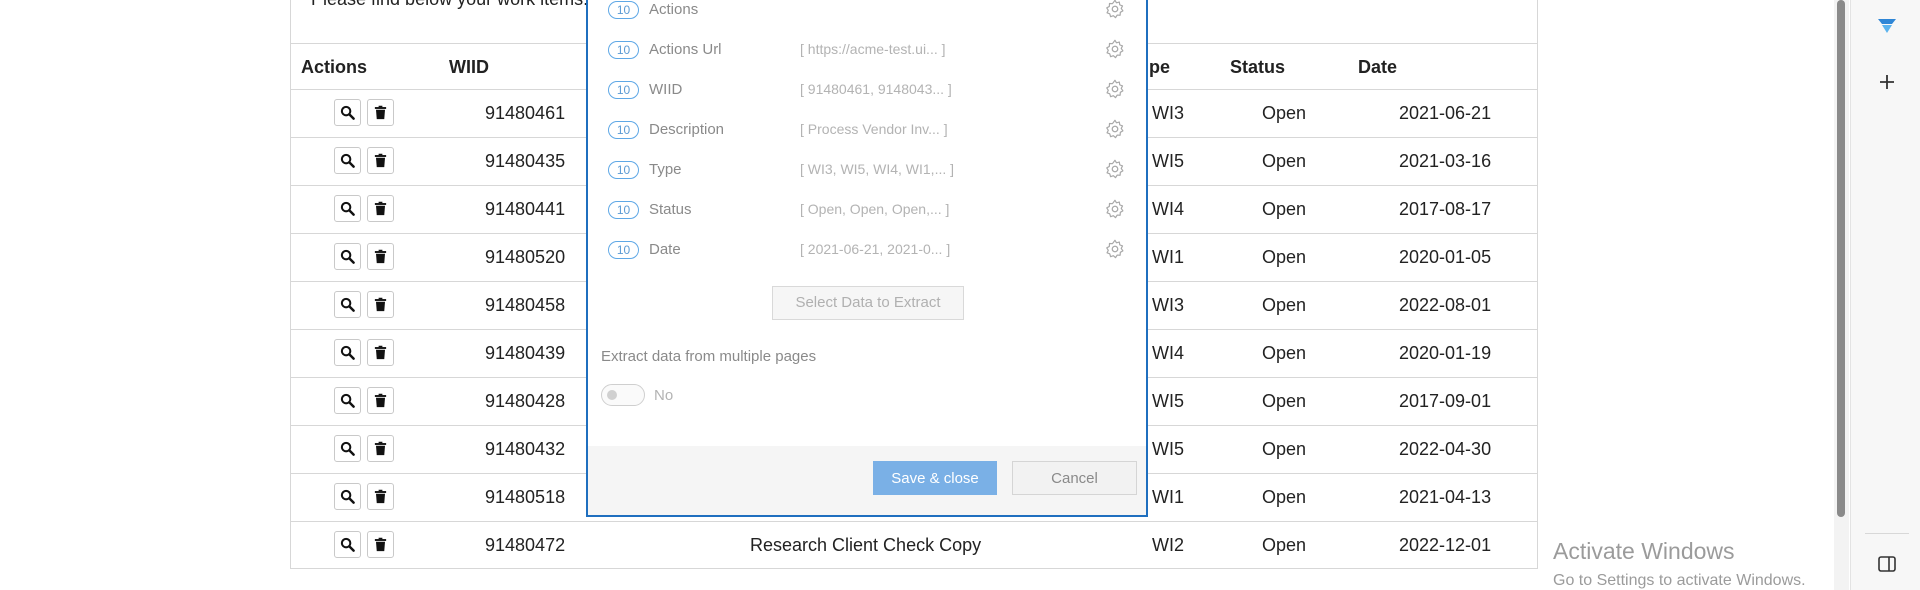  What do you see at coordinates (1074, 478) in the screenshot?
I see `cancel-button: Cancel` at bounding box center [1074, 478].